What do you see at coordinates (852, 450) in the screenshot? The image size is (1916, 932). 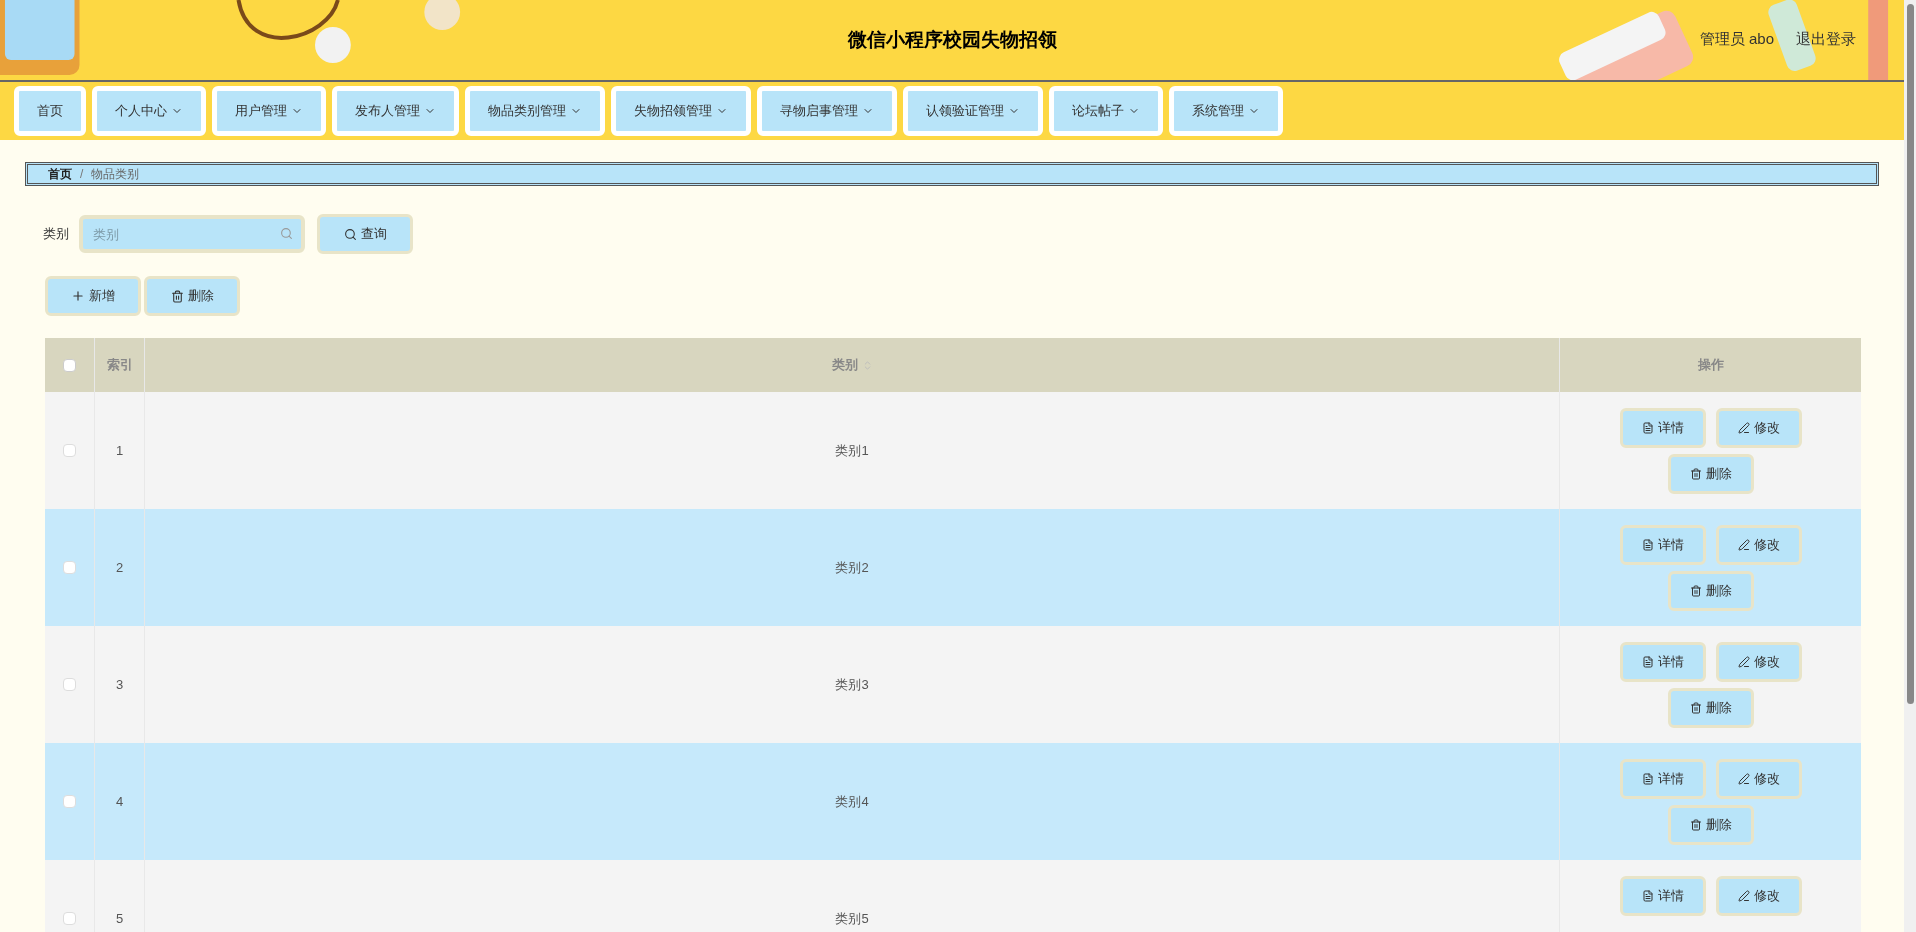 I see `table-cell-text: 类别1` at bounding box center [852, 450].